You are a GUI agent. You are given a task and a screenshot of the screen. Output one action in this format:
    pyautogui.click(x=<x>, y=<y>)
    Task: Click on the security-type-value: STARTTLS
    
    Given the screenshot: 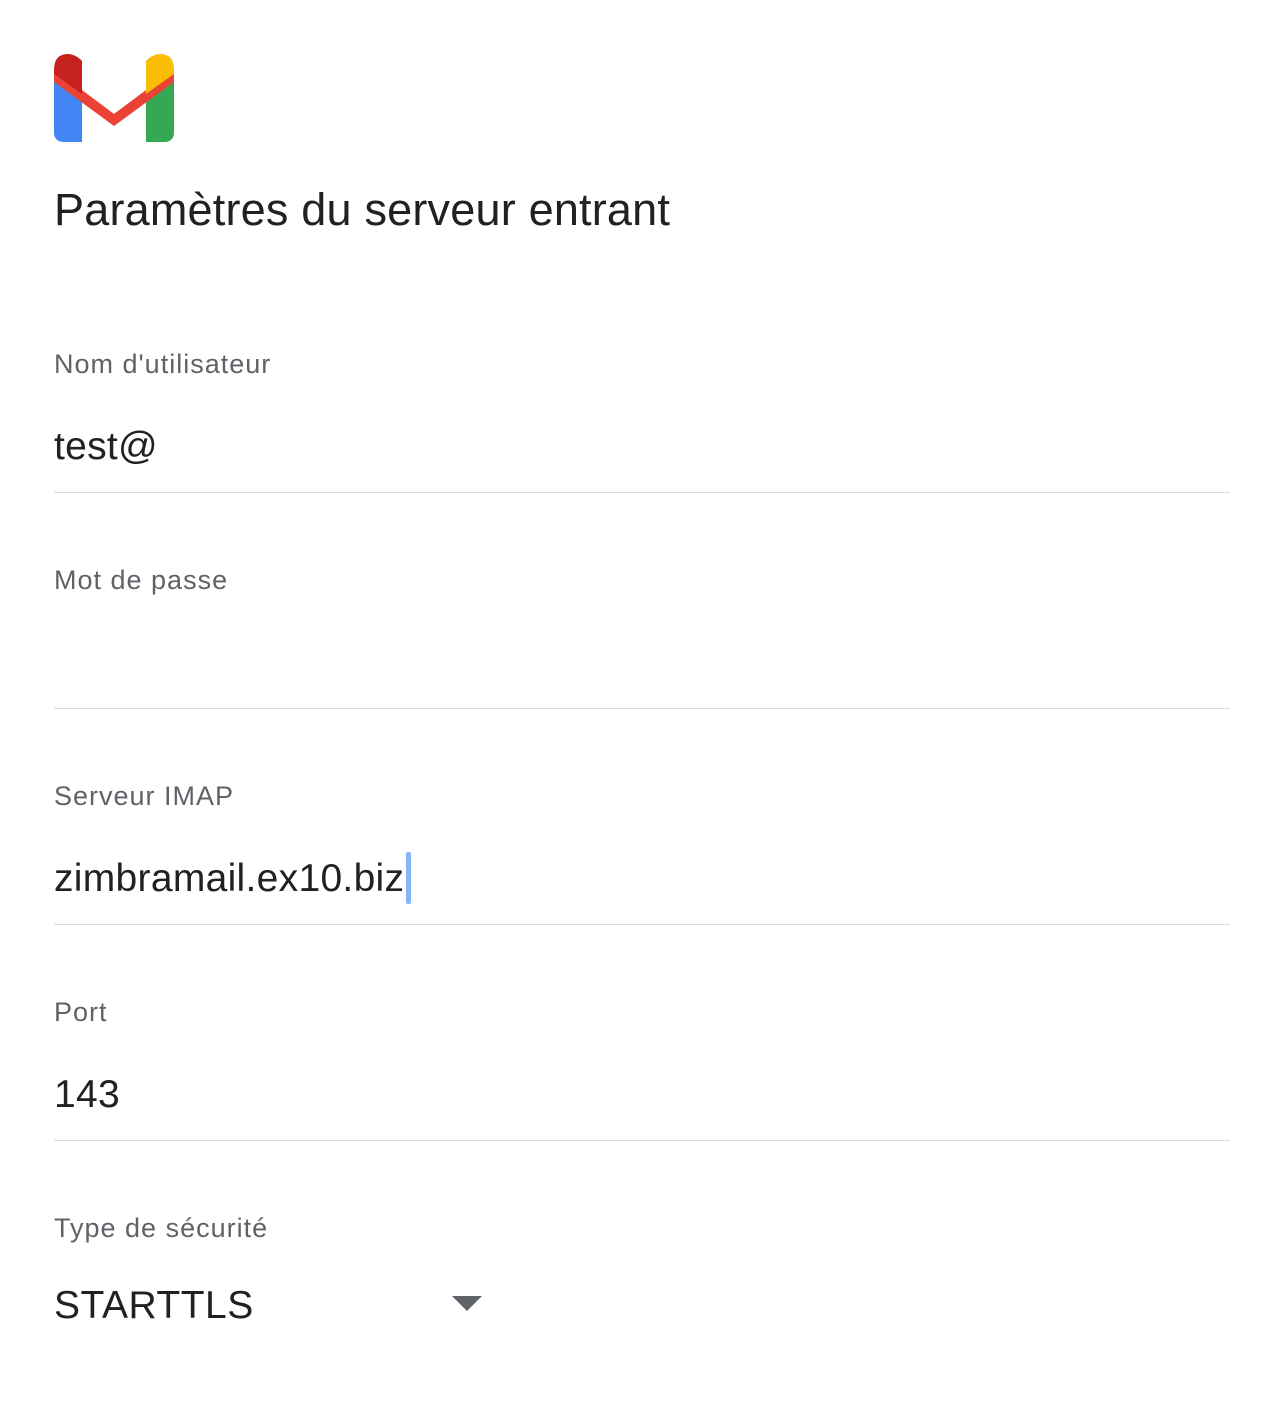 What is the action you would take?
    pyautogui.click(x=154, y=1305)
    